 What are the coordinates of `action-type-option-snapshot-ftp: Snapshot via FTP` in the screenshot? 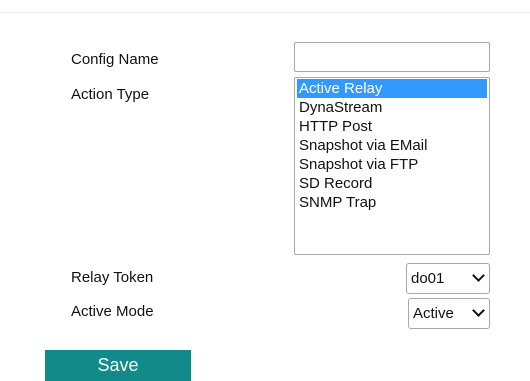 It's located at (392, 164).